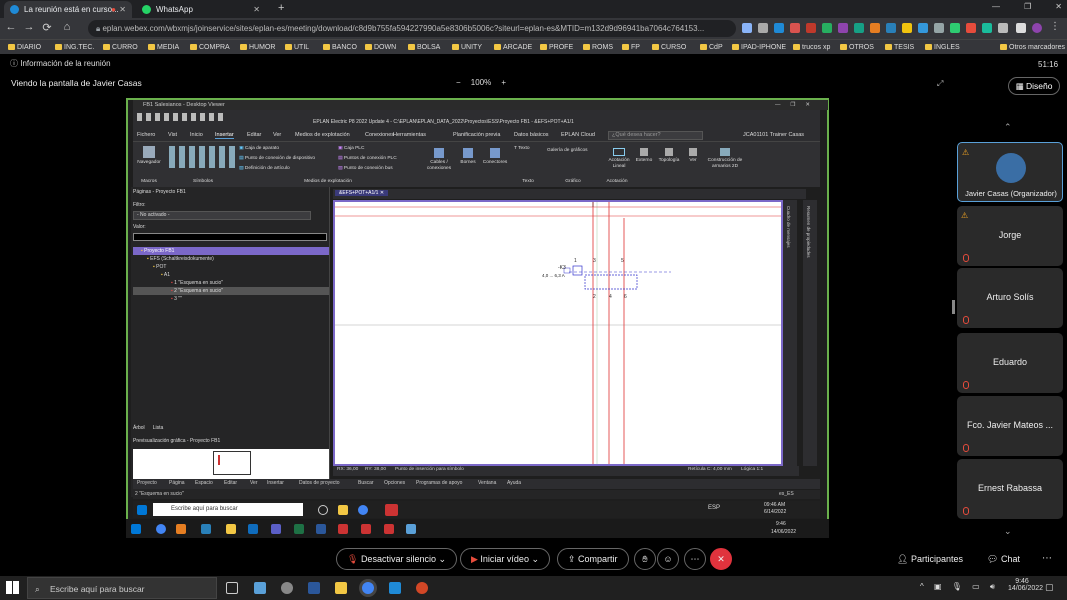 The image size is (1067, 600). What do you see at coordinates (1058, 6) in the screenshot?
I see `close-window-icon: ✕` at bounding box center [1058, 6].